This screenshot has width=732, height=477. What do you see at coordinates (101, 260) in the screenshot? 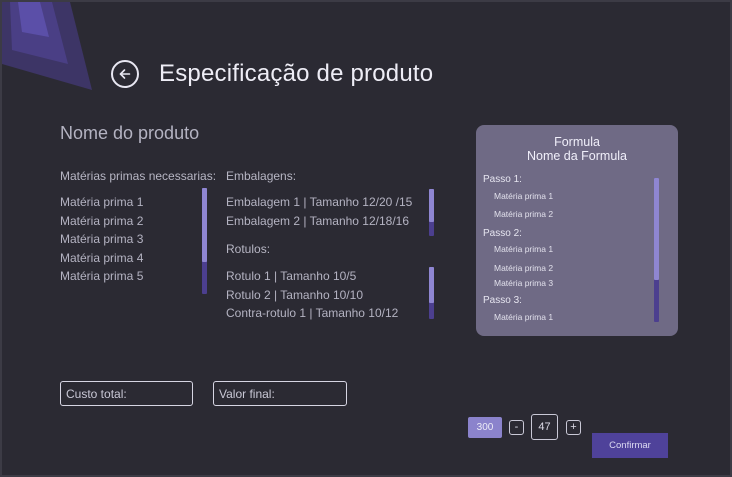
I see `list-item: Matéria prima 4` at bounding box center [101, 260].